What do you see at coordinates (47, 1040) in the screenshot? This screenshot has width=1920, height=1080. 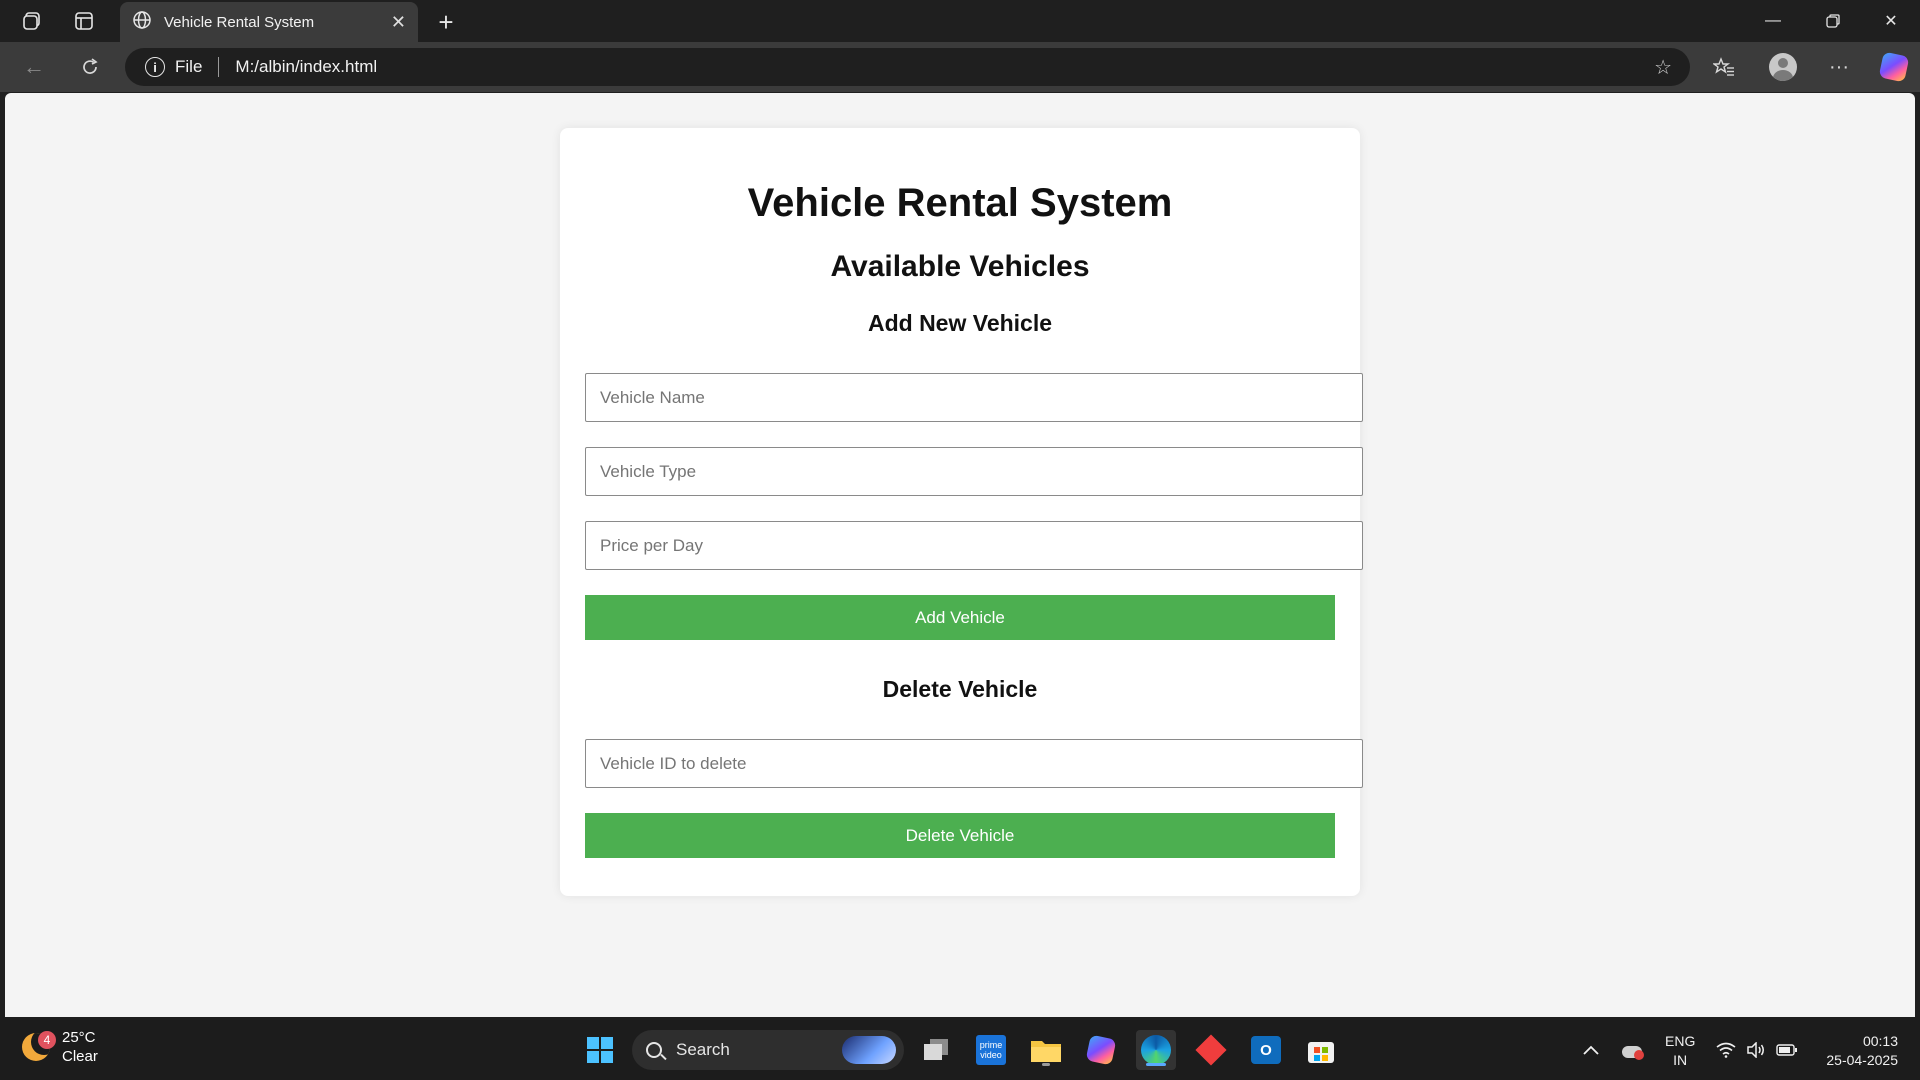 I see `weather-badge: 4` at bounding box center [47, 1040].